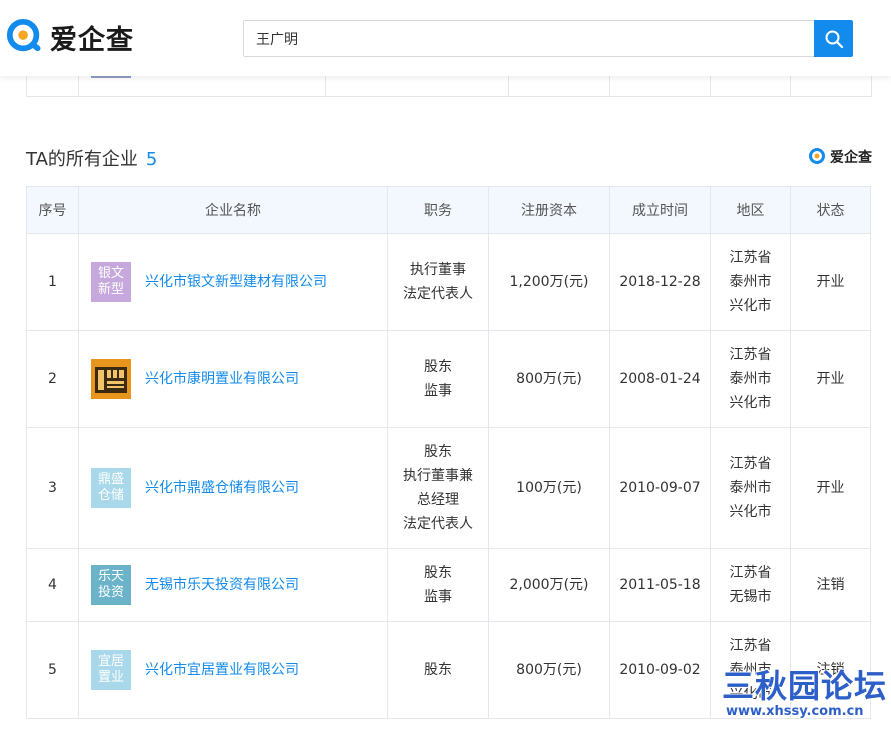 The width and height of the screenshot is (891, 734). I want to click on cell-role: 股东 执行董事兼 总经理 法定代表人, so click(438, 488).